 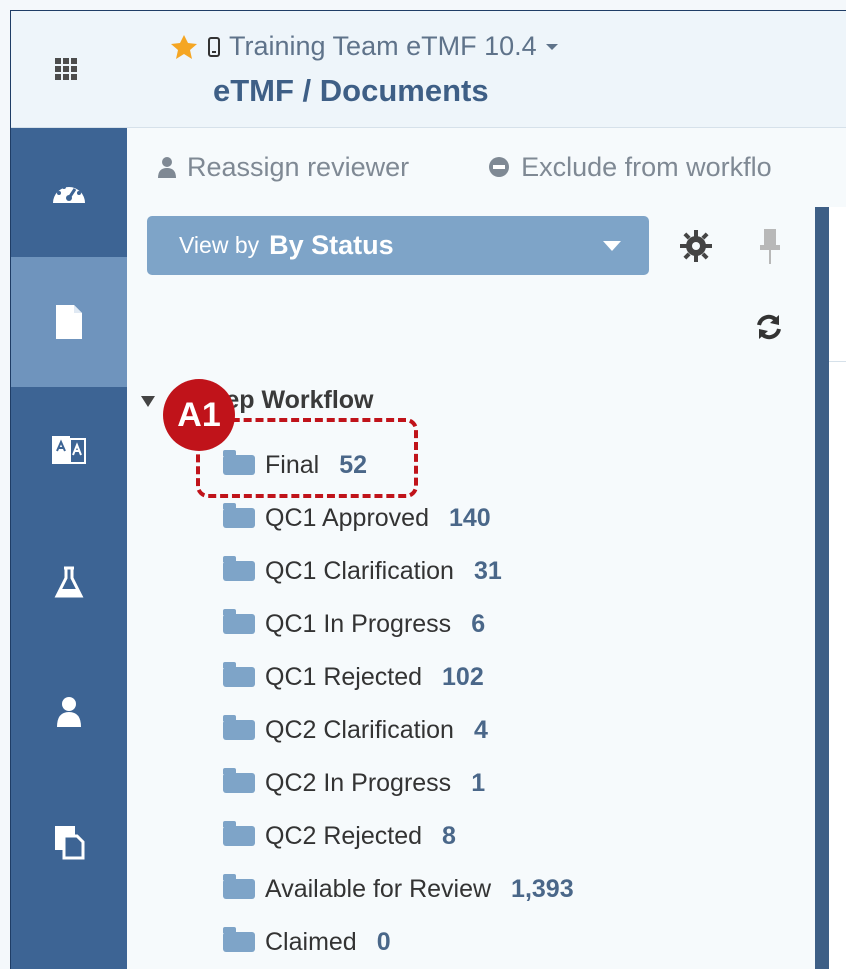 I want to click on refresh-icon, so click(x=769, y=327).